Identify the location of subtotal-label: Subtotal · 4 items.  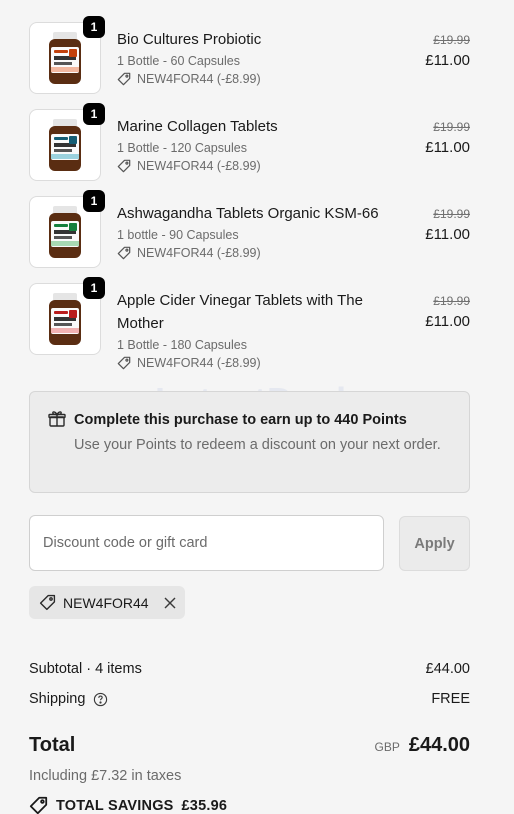
(85, 669).